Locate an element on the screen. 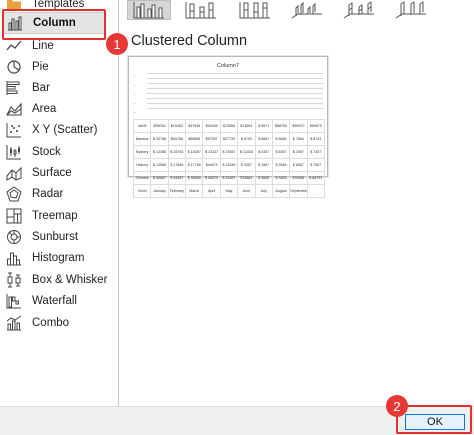  preview-table-cell: $57087 is located at coordinates (211, 139).